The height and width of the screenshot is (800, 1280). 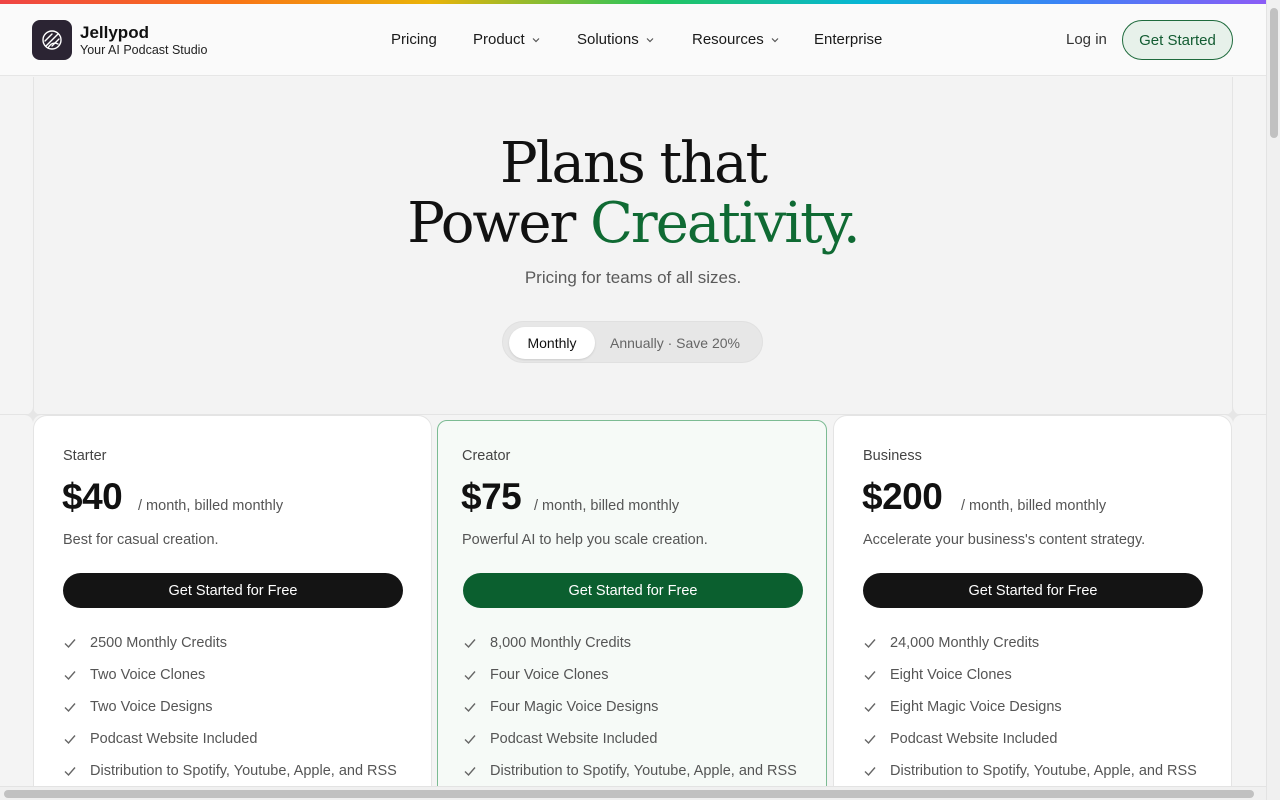 What do you see at coordinates (92, 496) in the screenshot?
I see `plan-price: $40` at bounding box center [92, 496].